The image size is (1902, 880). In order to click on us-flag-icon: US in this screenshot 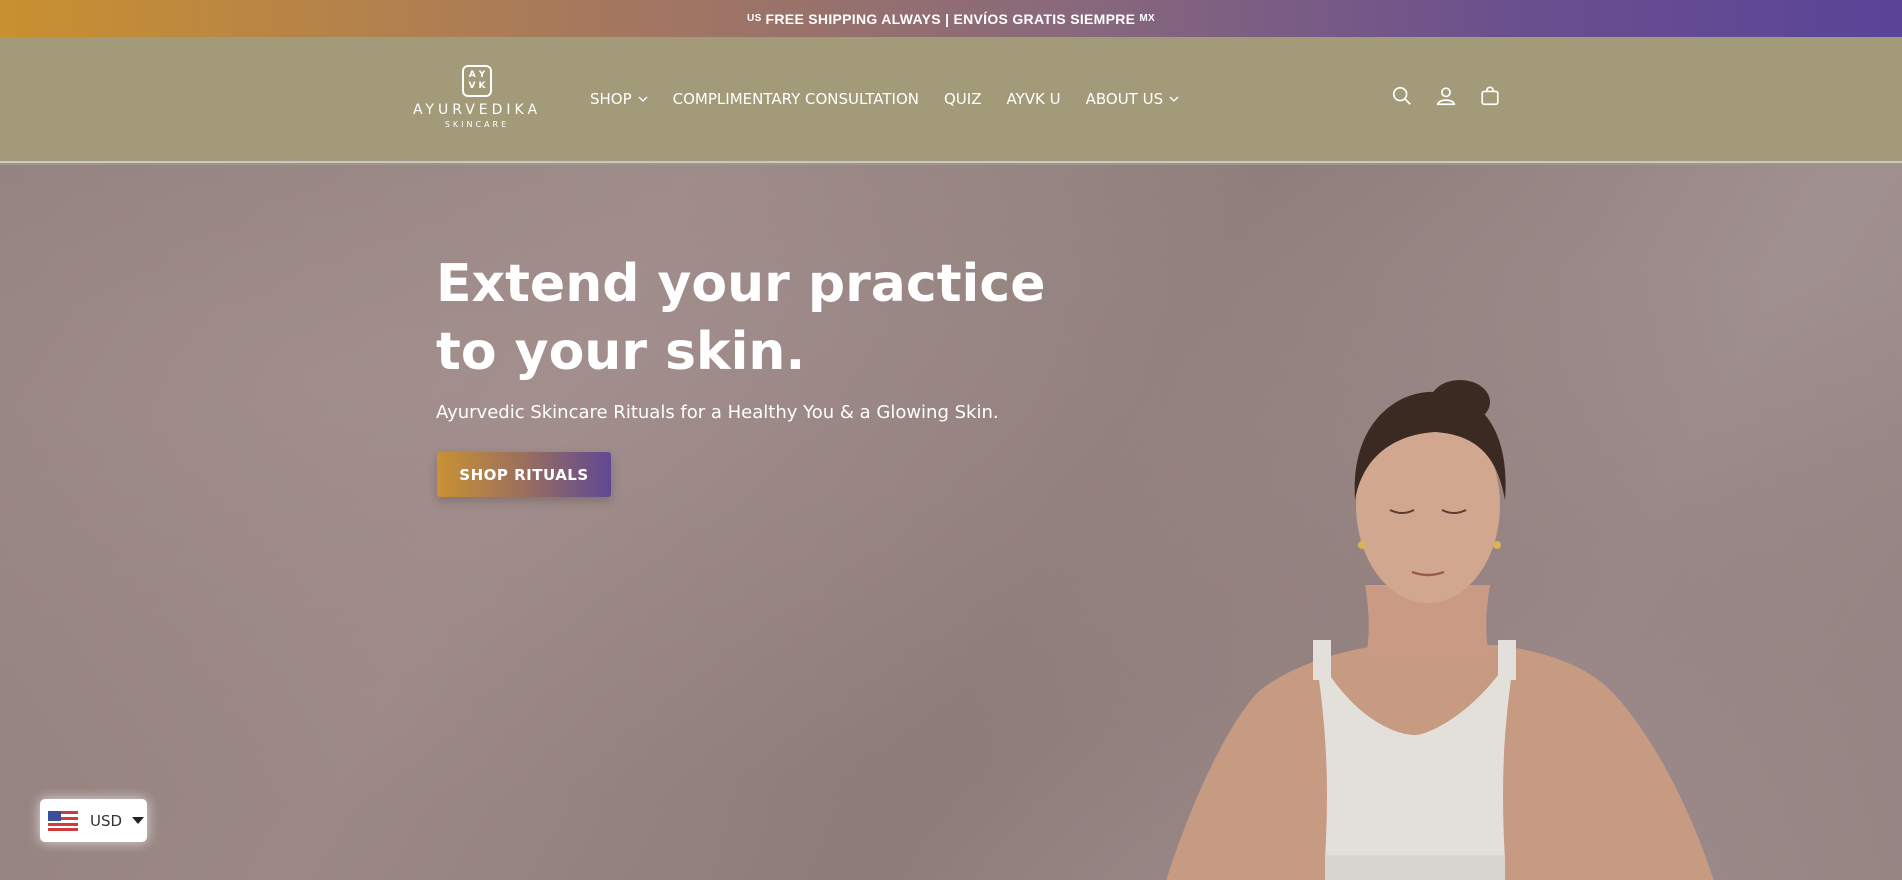, I will do `click(754, 18)`.